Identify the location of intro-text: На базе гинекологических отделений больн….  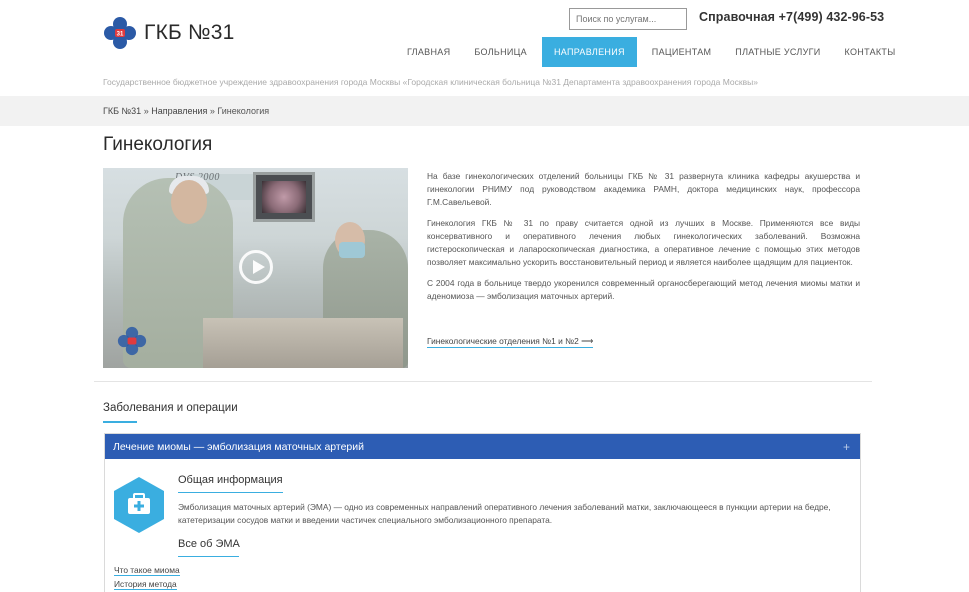
(643, 240).